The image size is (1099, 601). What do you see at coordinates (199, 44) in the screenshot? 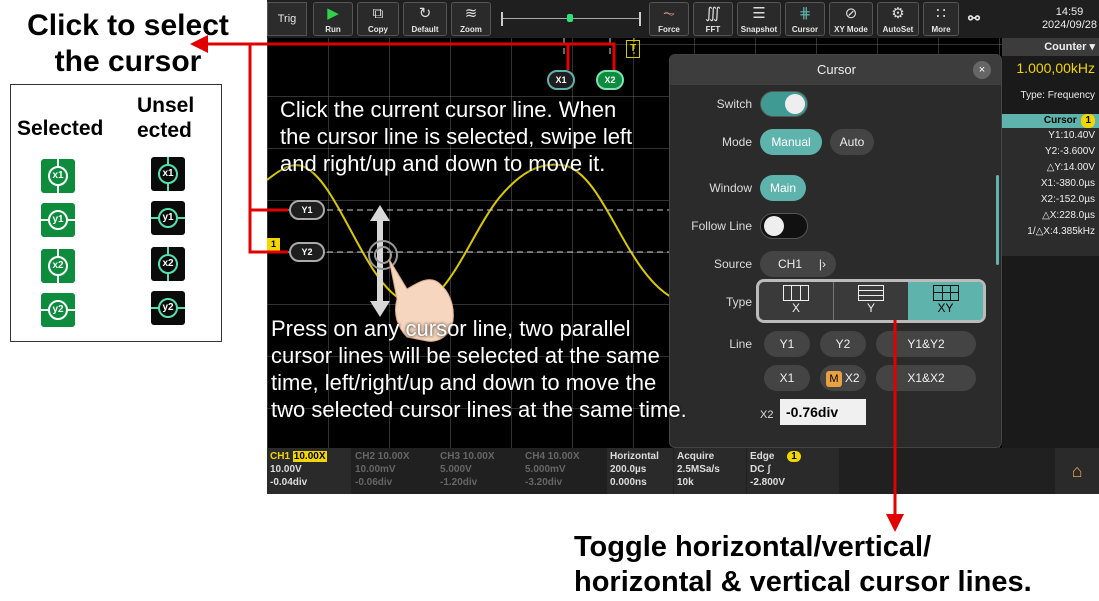
I see `arrowhead-left` at bounding box center [199, 44].